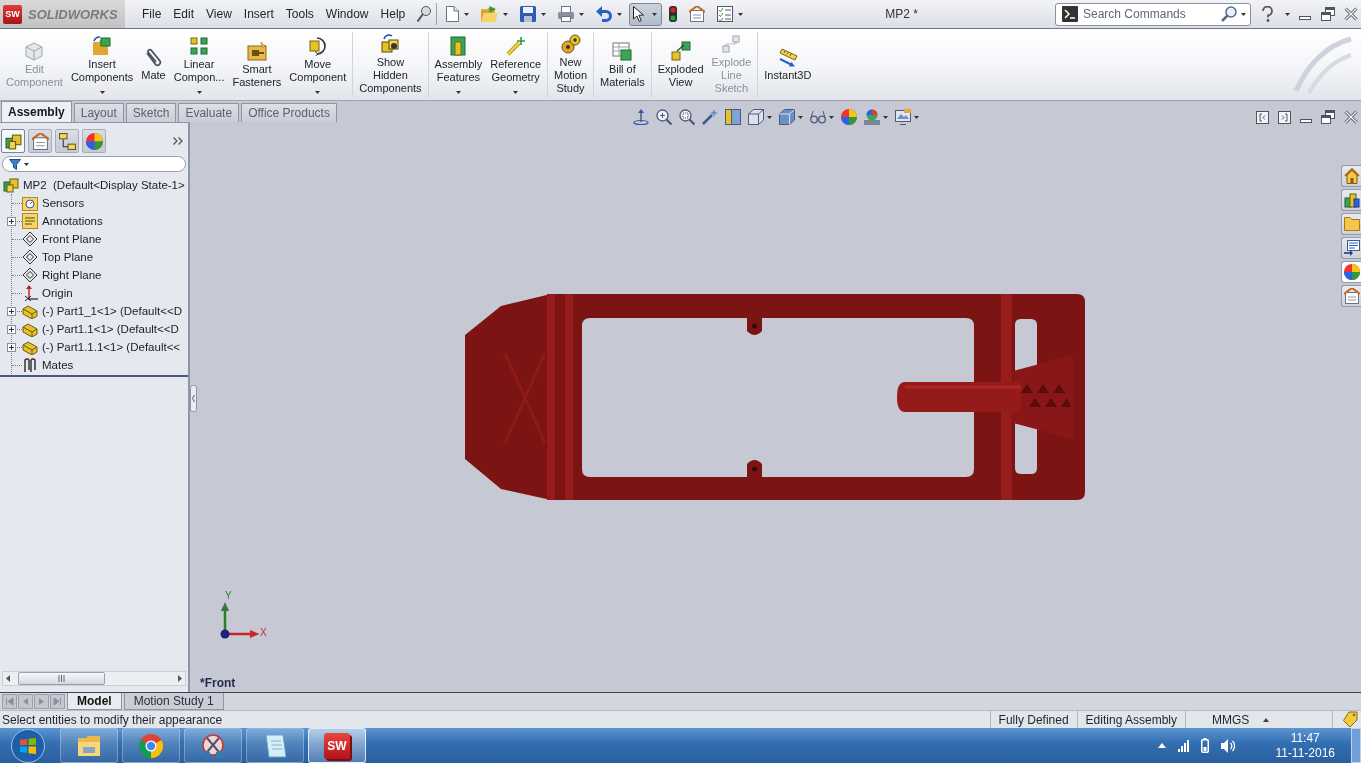 The image size is (1361, 763). What do you see at coordinates (57, 293) in the screenshot?
I see `tree-item: Origin` at bounding box center [57, 293].